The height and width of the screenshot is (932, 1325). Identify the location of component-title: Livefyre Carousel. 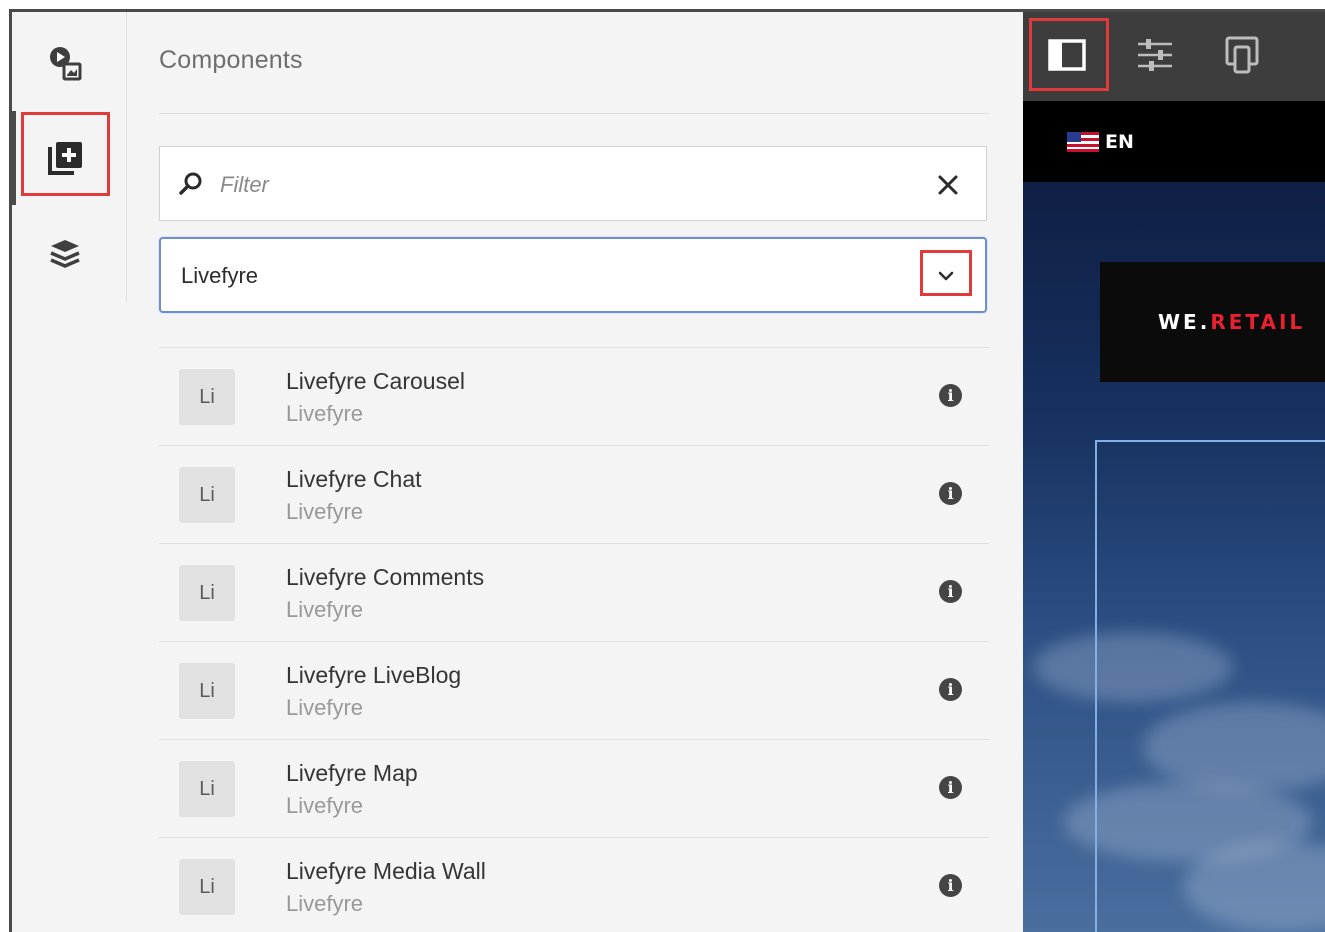
(375, 381).